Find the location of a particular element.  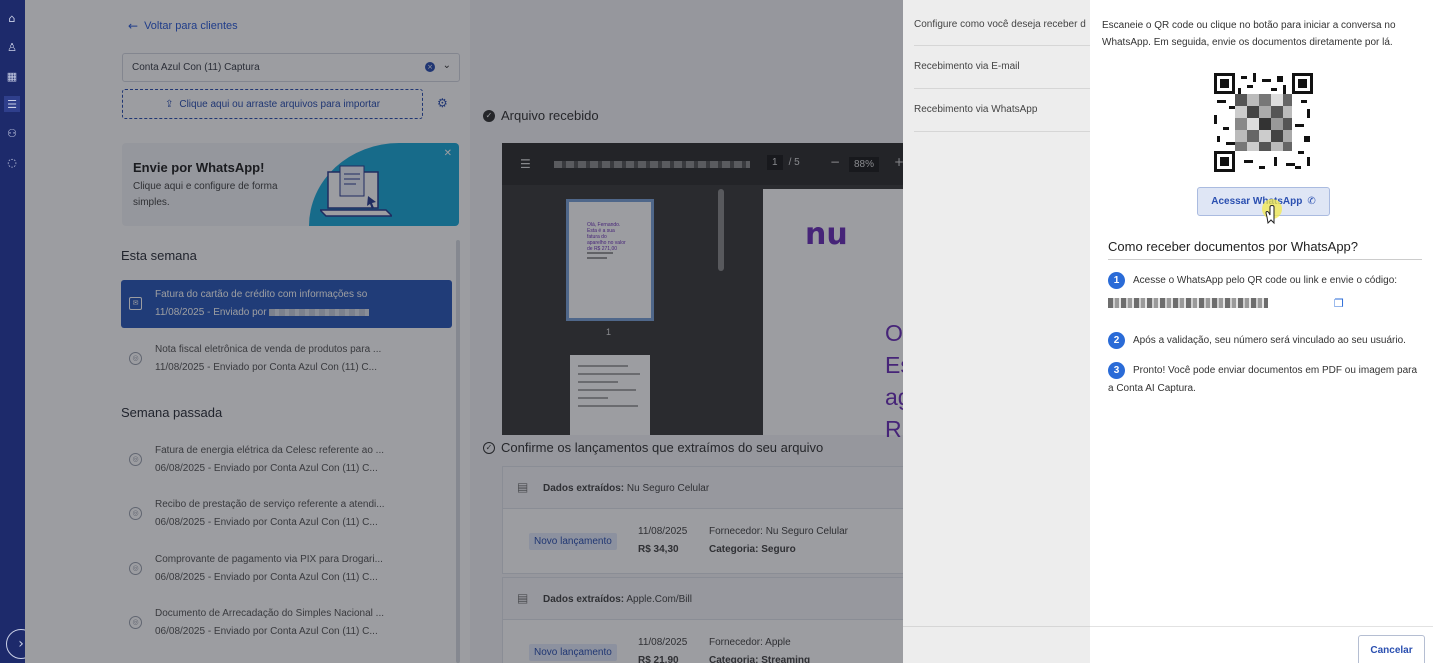

users-icon: ⚇ is located at coordinates (12, 133).